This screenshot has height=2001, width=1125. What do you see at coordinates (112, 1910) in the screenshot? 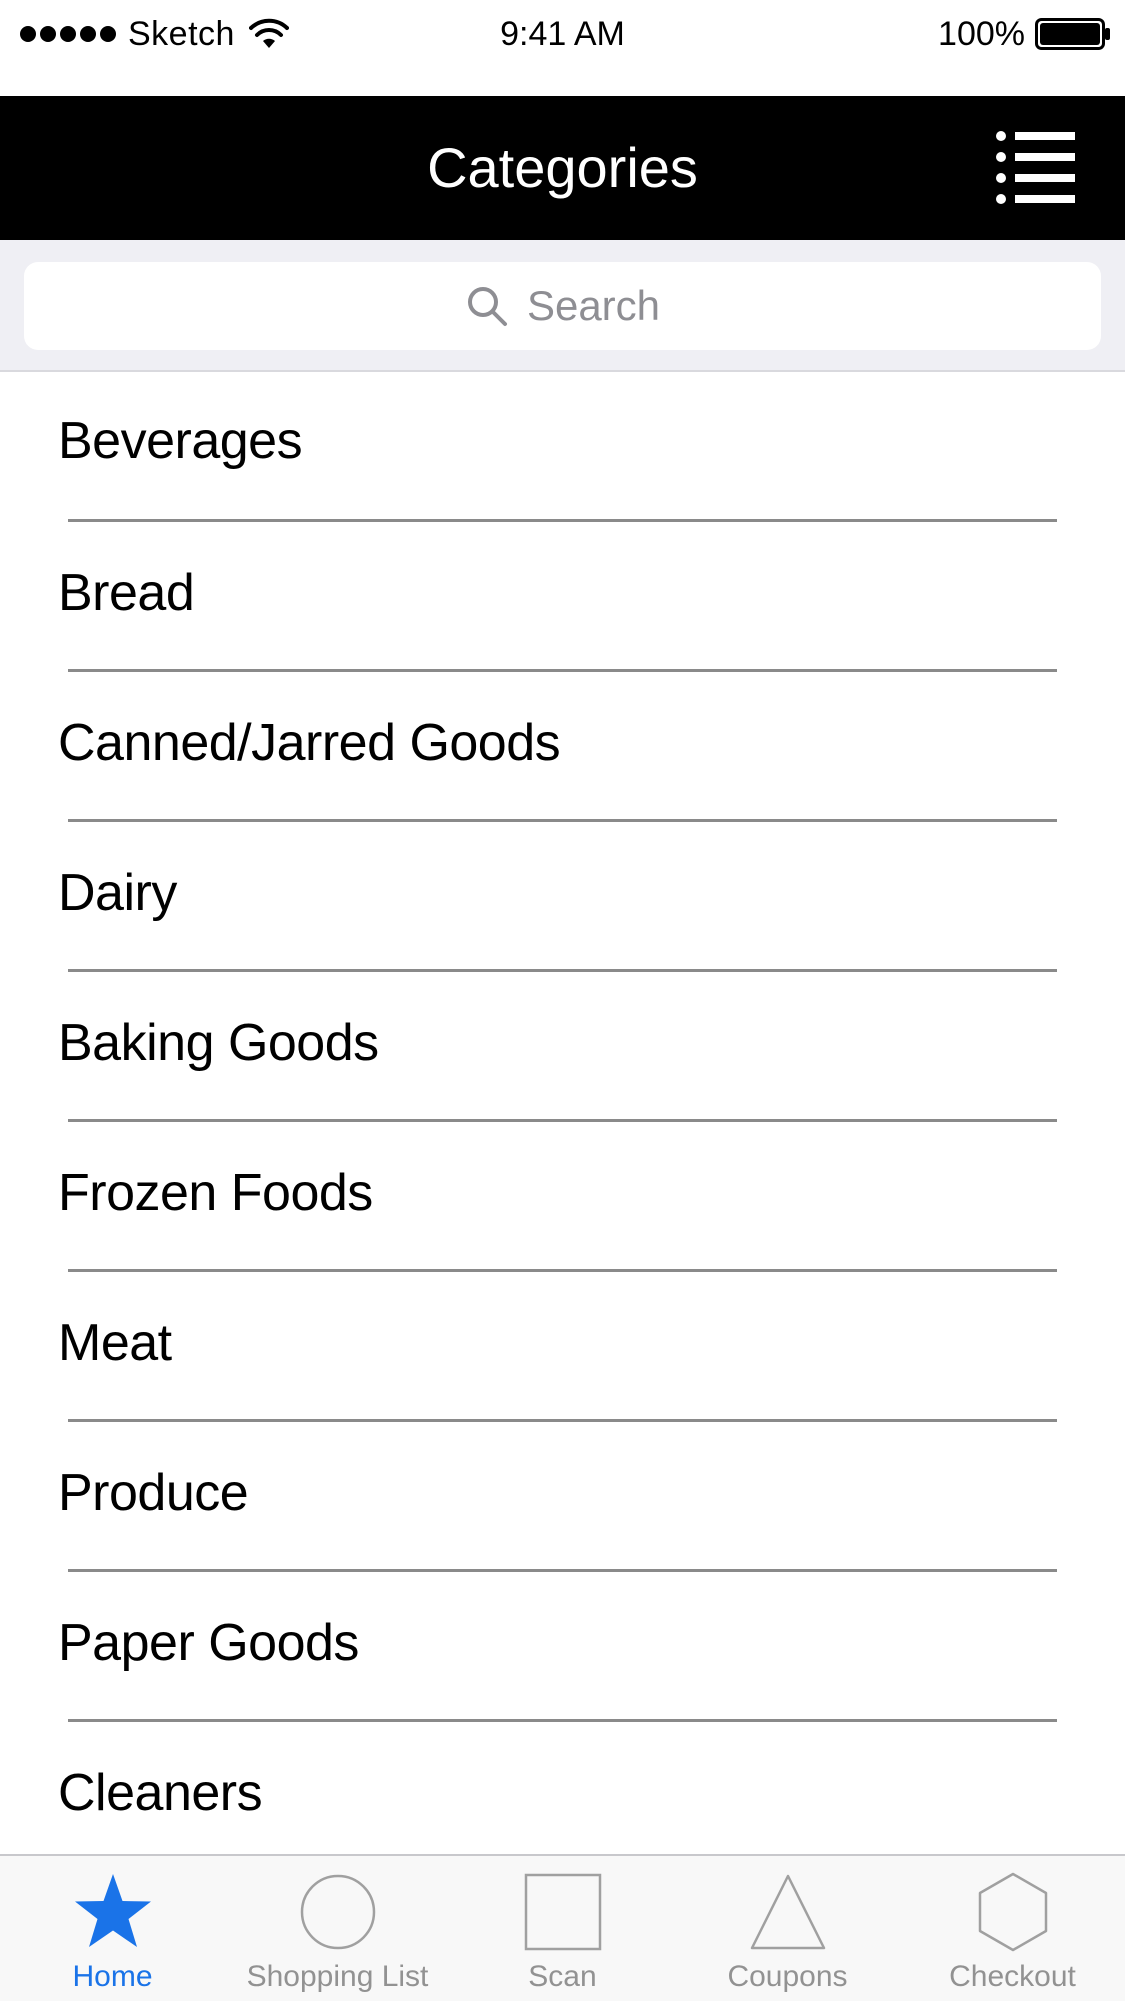
I see `star-icon` at bounding box center [112, 1910].